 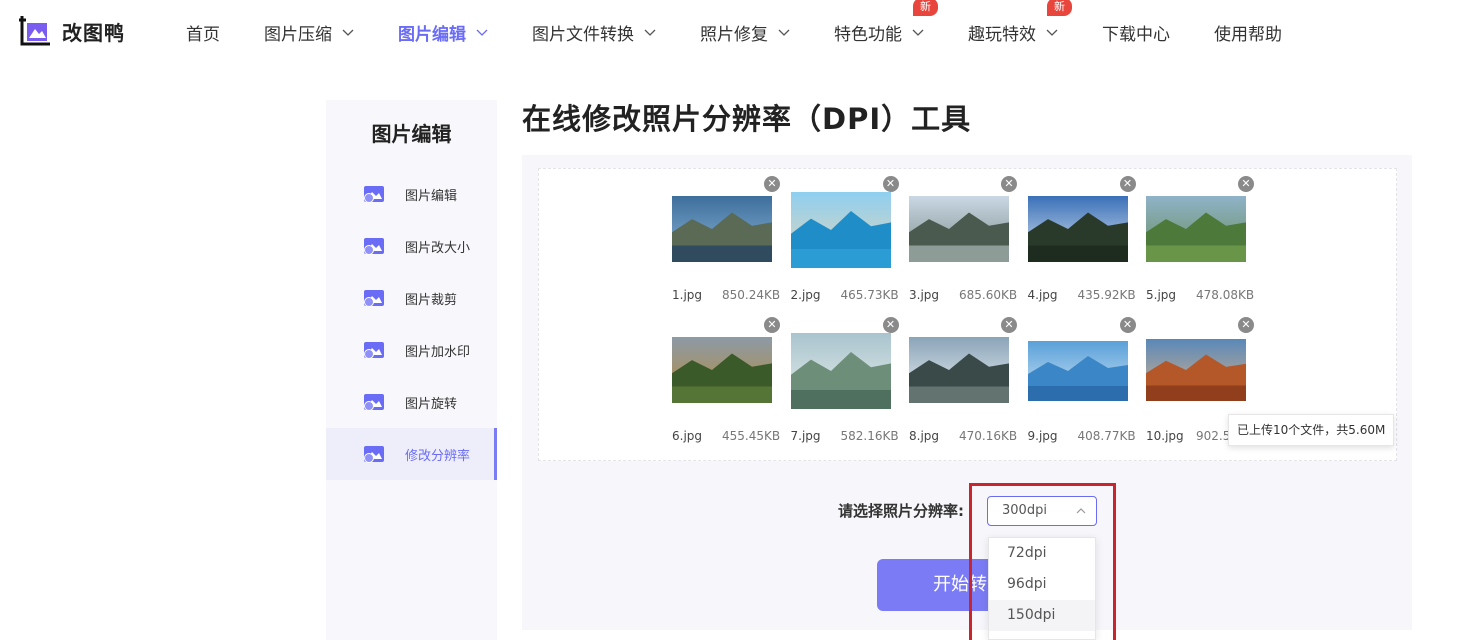 I want to click on main-nav: 首页 图片压缩 图片编辑 图片文件转换 照片修复 特色功能新趣玩特效新下载中心 使用帮助, so click(x=756, y=32).